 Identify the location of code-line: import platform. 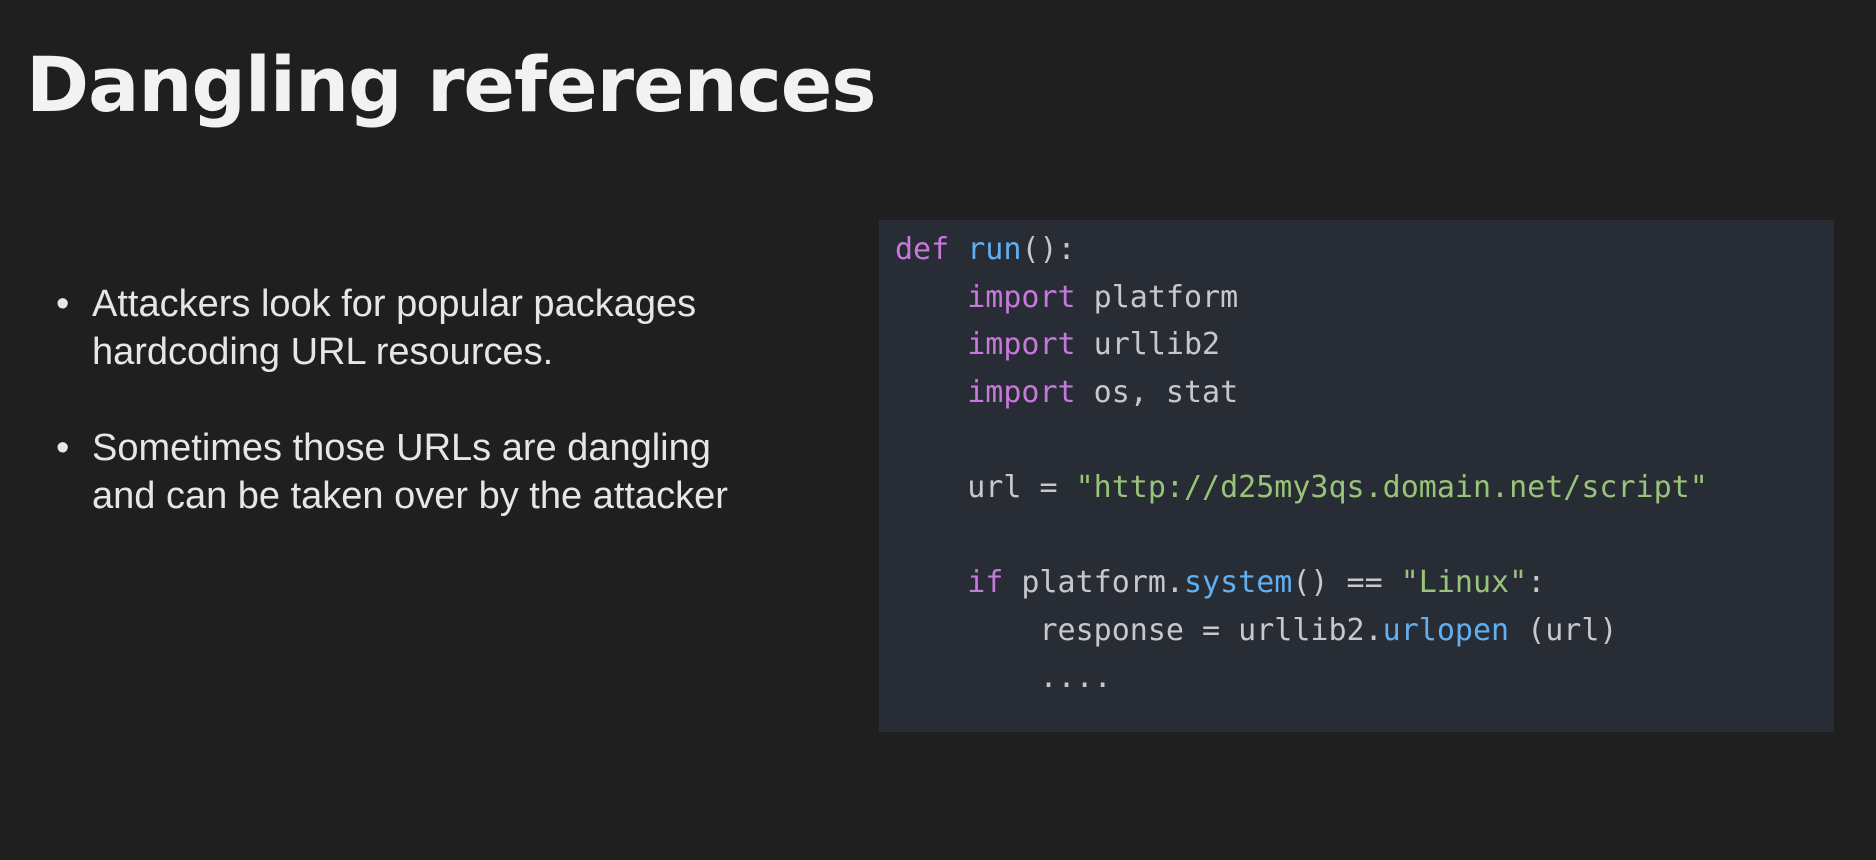
(1301, 298).